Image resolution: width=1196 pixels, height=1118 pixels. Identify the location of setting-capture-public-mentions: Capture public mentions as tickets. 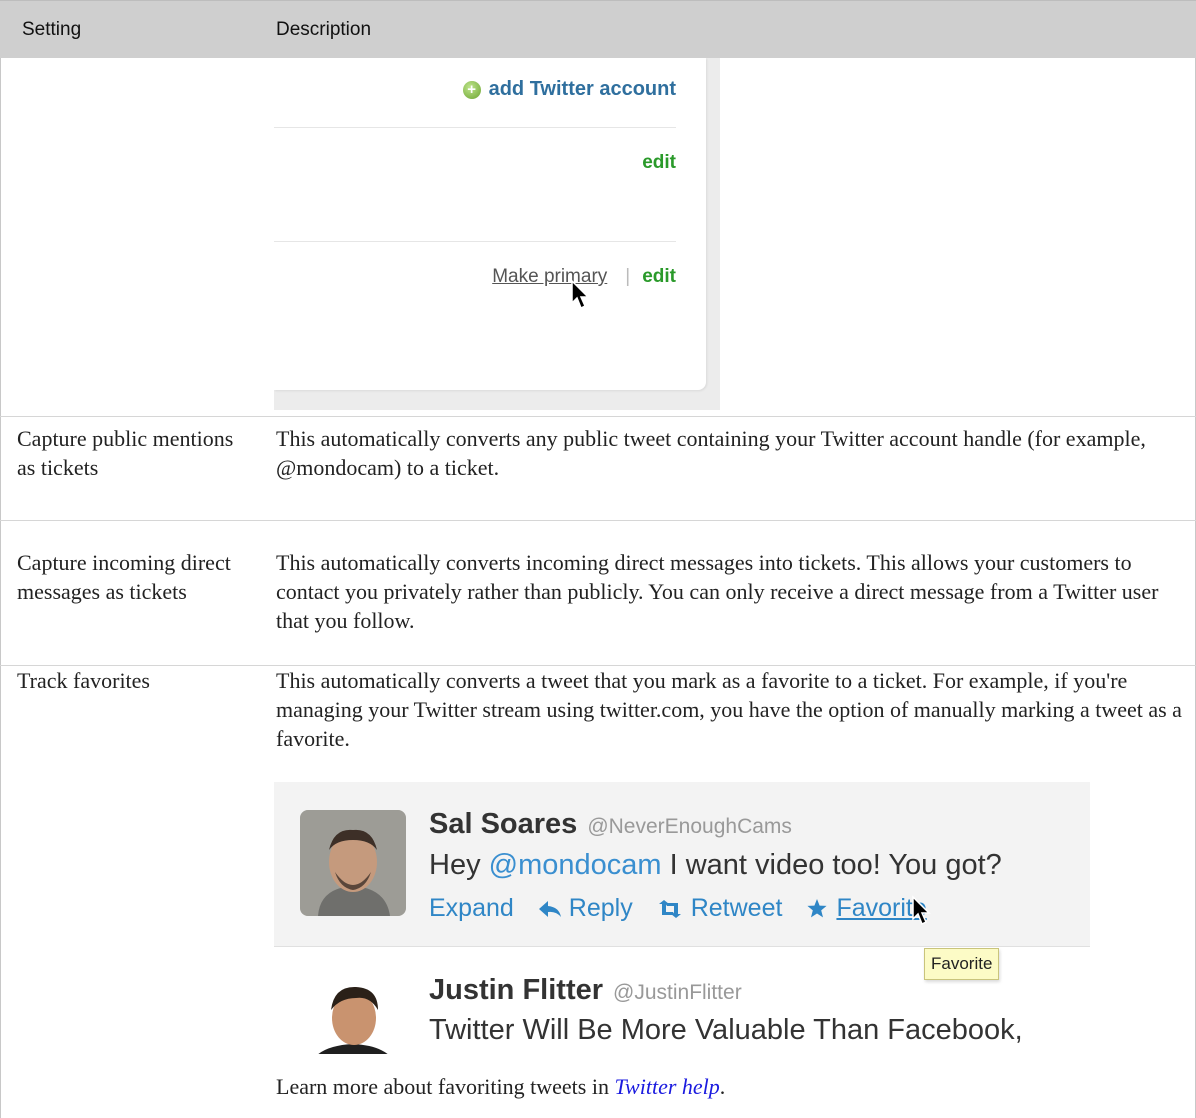
(125, 453).